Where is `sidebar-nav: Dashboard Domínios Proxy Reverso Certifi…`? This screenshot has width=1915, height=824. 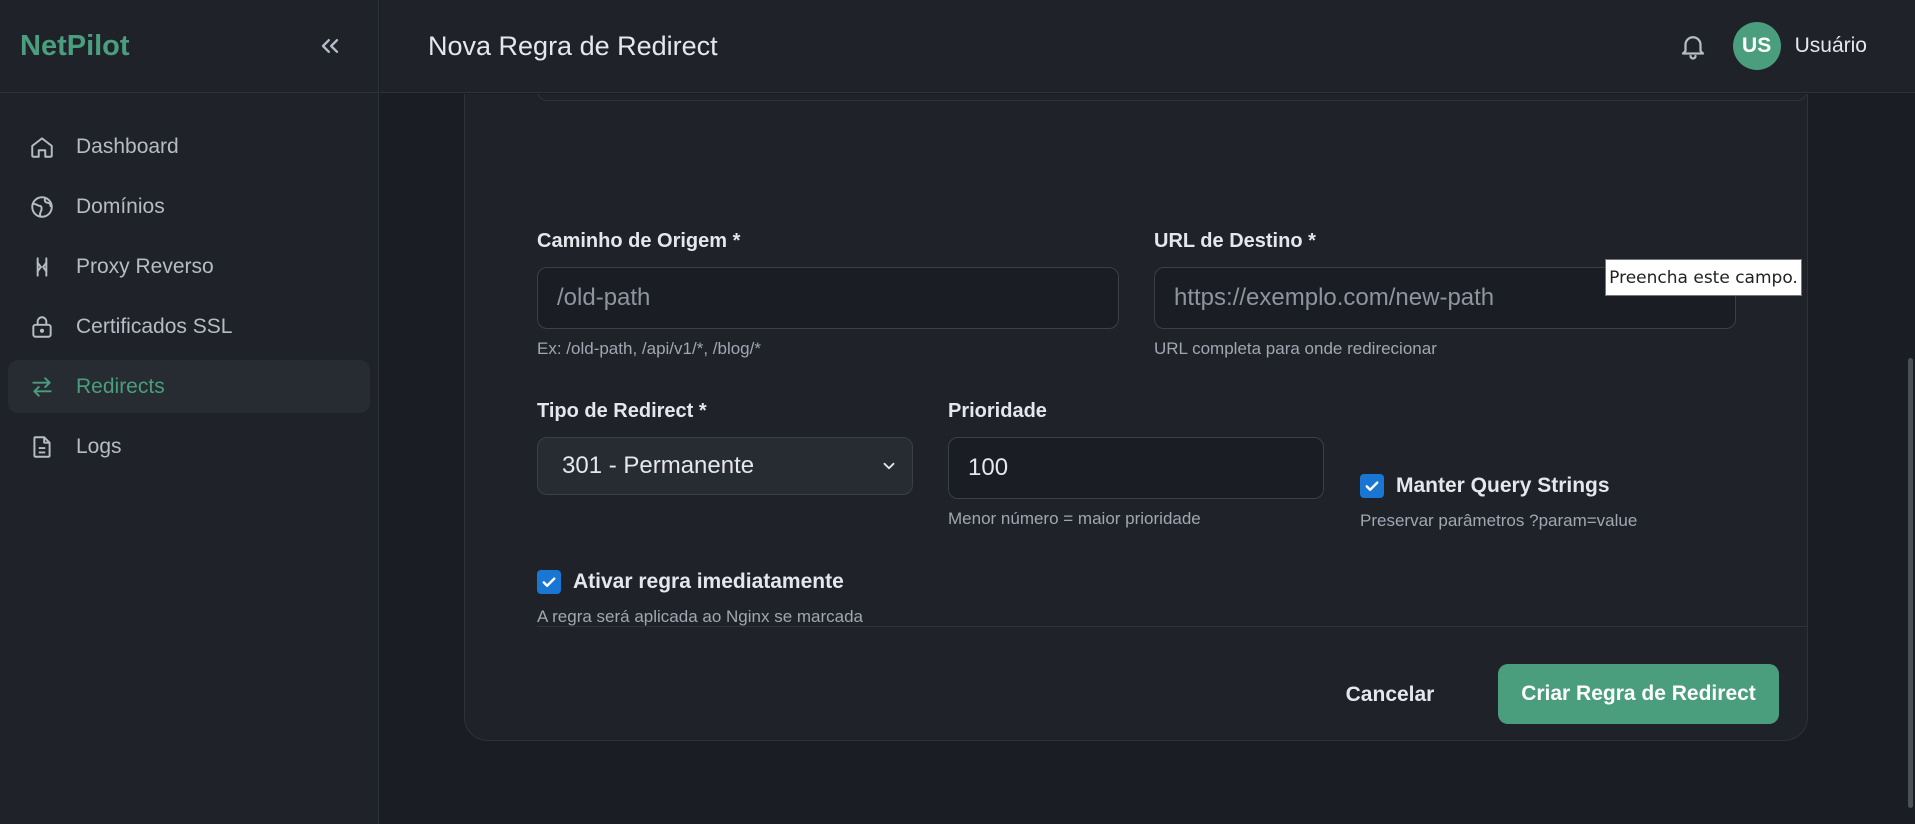 sidebar-nav: Dashboard Domínios Proxy Reverso Certifi… is located at coordinates (189, 283).